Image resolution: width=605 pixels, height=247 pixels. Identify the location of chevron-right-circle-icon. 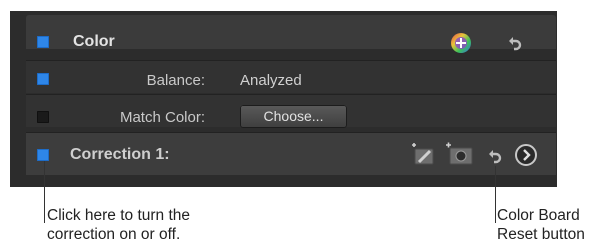
(526, 157).